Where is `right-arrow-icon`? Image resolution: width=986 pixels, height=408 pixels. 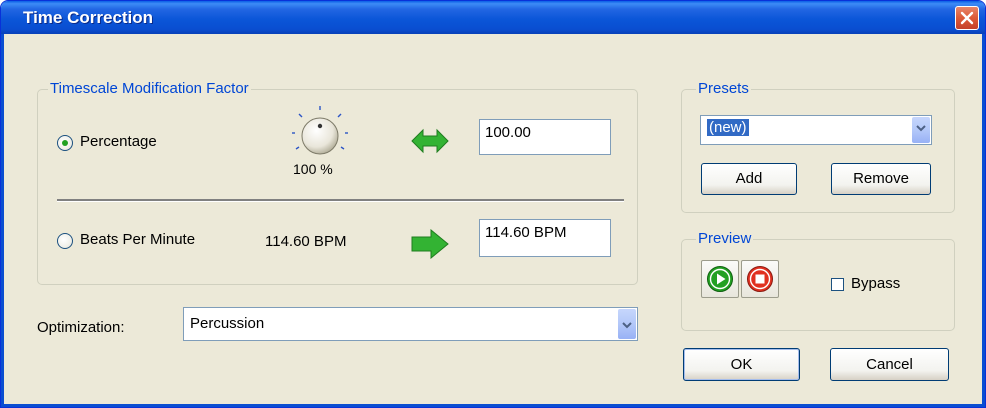 right-arrow-icon is located at coordinates (430, 244).